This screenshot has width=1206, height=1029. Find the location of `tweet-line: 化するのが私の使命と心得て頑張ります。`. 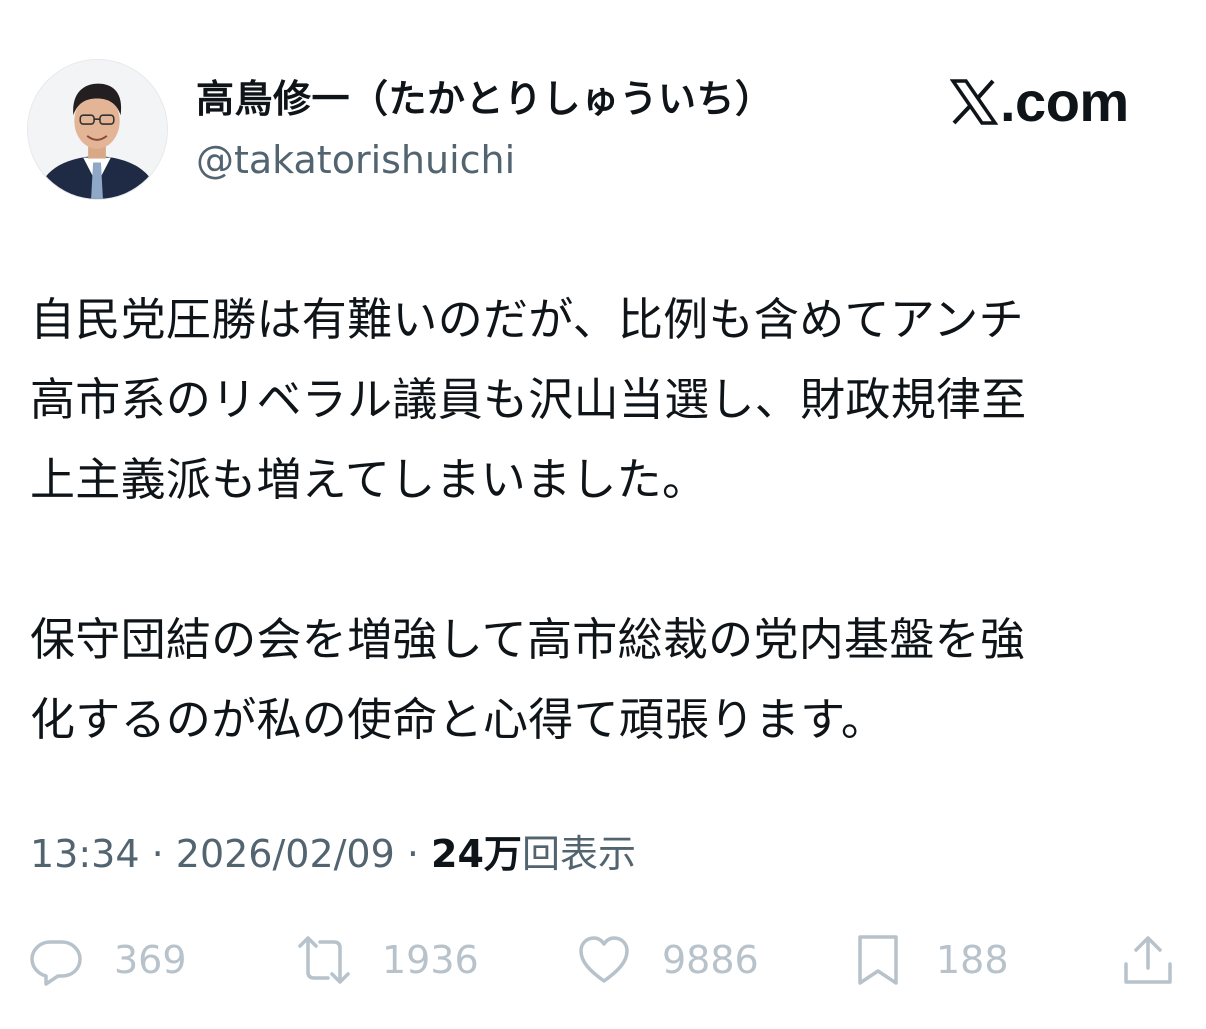

tweet-line: 化するのが私の使命と心得て頑張ります。 is located at coordinates (458, 719).